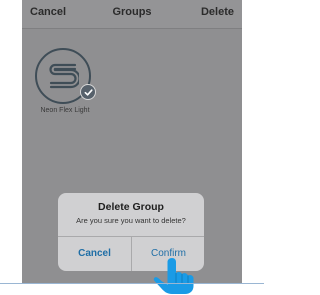 The image size is (320, 295). What do you see at coordinates (94, 254) in the screenshot?
I see `dialog-cancel-button: Cancel` at bounding box center [94, 254].